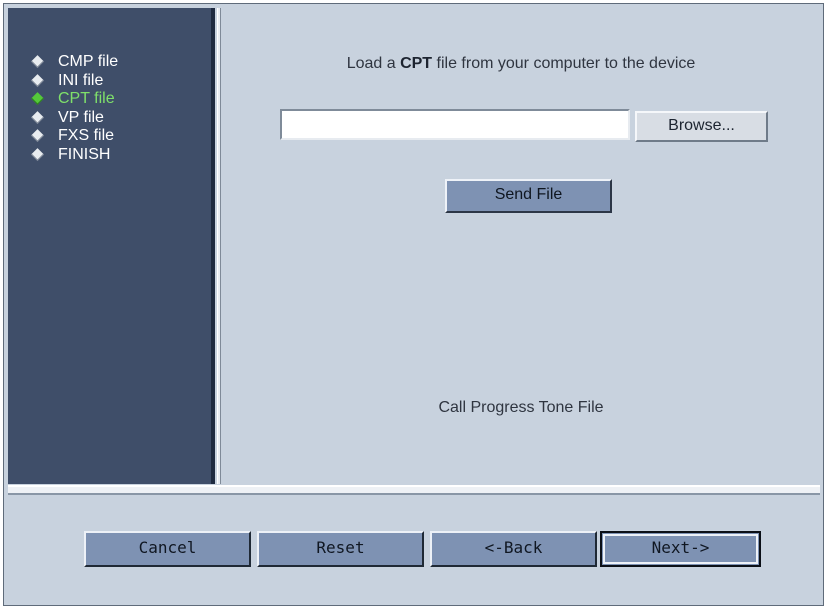 The image size is (829, 610). Describe the element at coordinates (81, 80) in the screenshot. I see `sidebar-item-label: INI file` at that location.